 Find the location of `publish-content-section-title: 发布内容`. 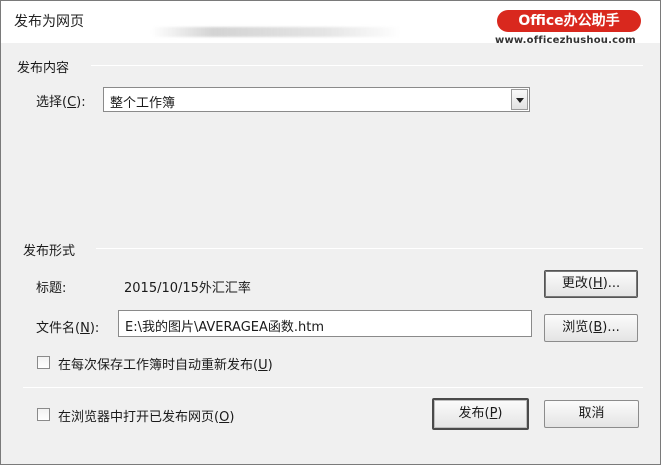

publish-content-section-title: 发布内容 is located at coordinates (43, 68).